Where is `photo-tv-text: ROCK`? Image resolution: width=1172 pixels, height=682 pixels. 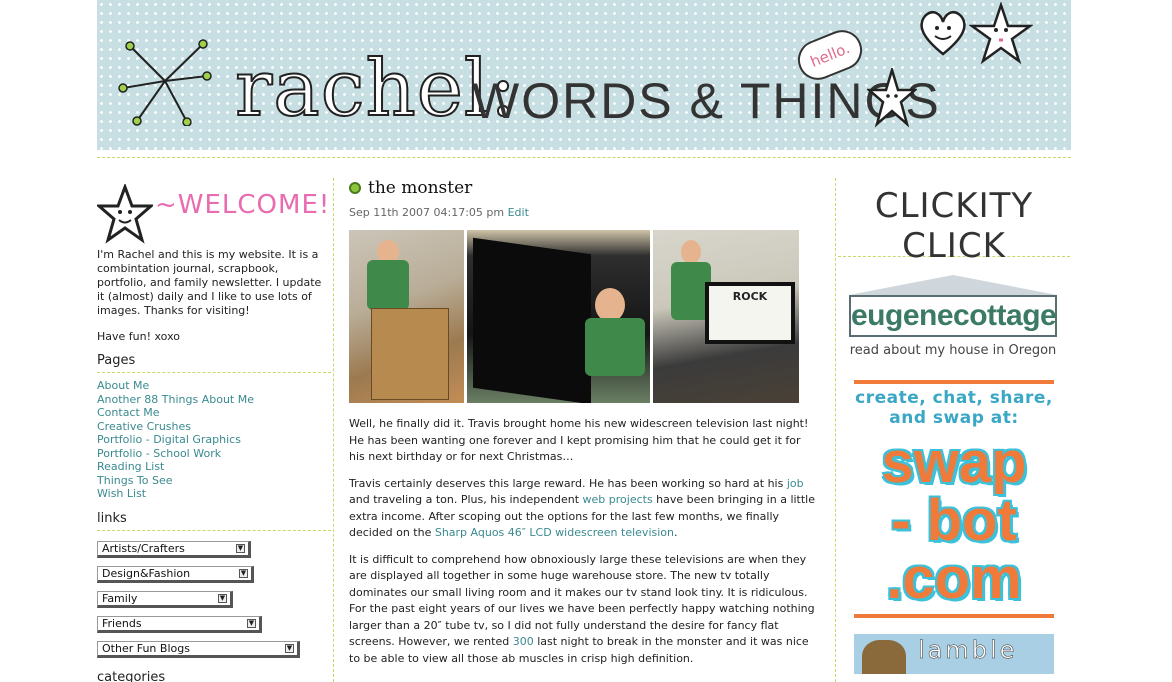 photo-tv-text: ROCK is located at coordinates (750, 296).